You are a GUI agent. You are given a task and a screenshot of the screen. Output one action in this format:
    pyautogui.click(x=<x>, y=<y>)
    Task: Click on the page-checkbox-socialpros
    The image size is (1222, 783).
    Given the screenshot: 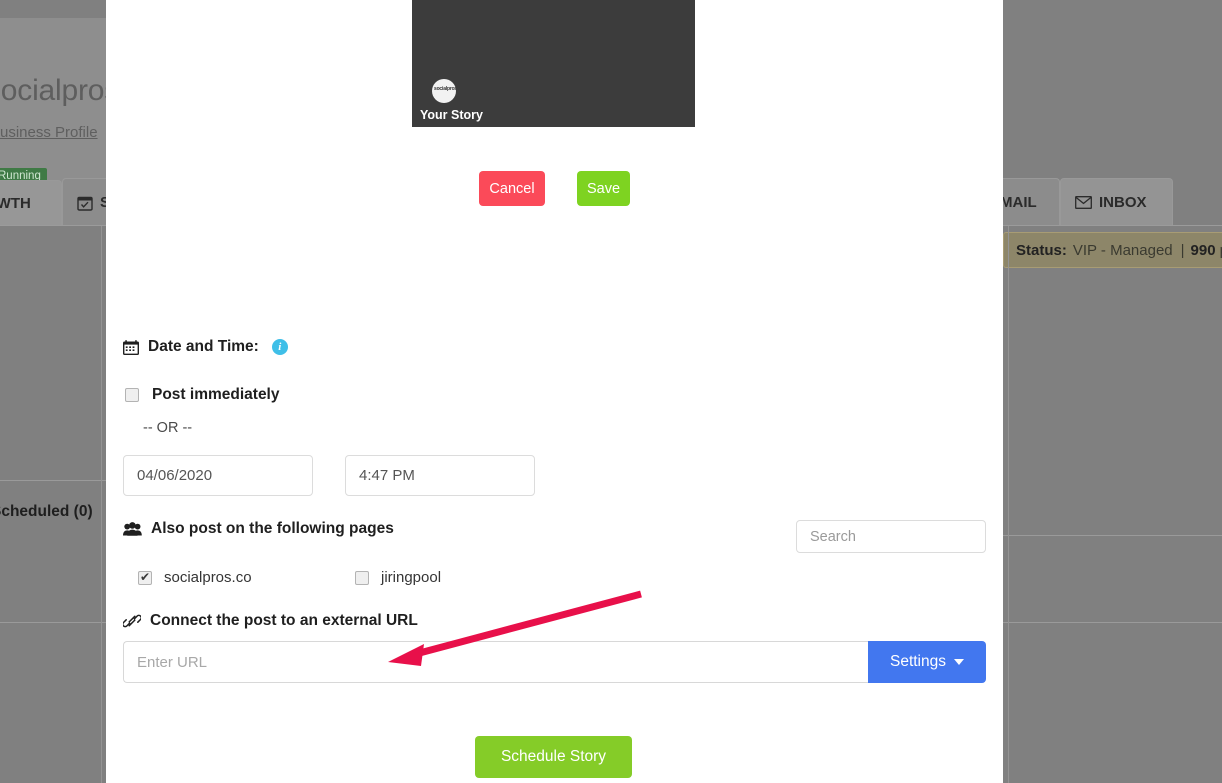 What is the action you would take?
    pyautogui.click(x=145, y=577)
    